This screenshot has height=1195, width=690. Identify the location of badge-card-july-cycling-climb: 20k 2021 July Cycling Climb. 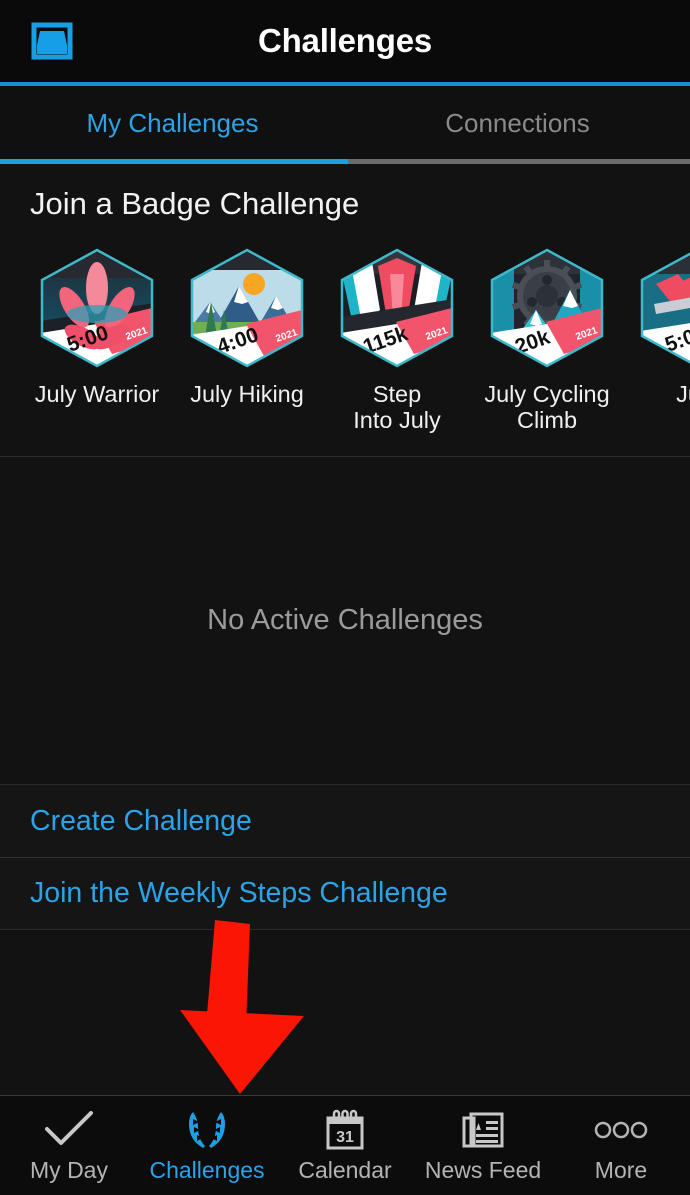
(547, 339).